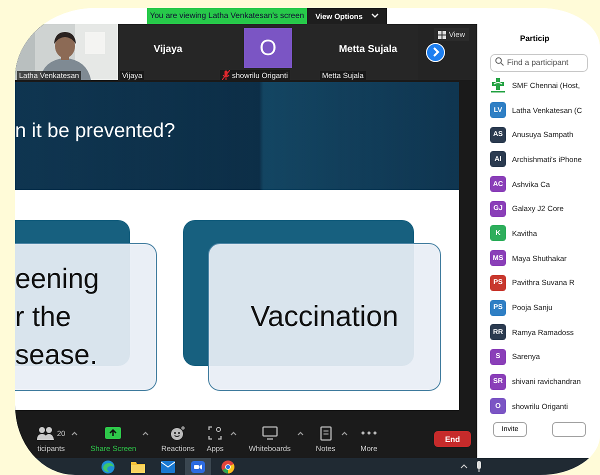  I want to click on card-text: r the, so click(43, 317).